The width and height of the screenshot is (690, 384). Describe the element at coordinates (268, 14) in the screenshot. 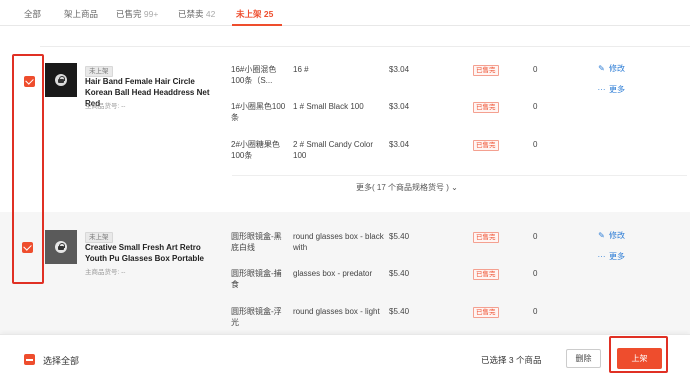

I see `tab-count: 25` at that location.